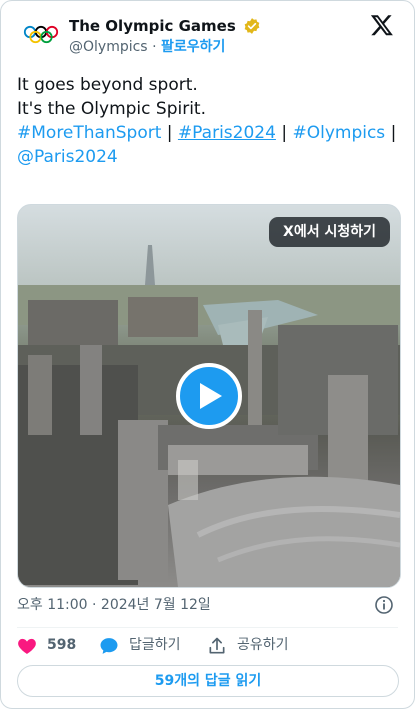 The image size is (415, 709). I want to click on author-block: The Olympic Games @Olympics · 팔로우하기, so click(165, 36).